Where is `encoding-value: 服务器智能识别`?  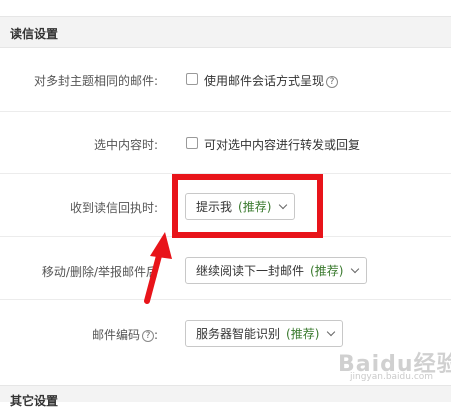 encoding-value: 服务器智能识别 is located at coordinates (238, 334).